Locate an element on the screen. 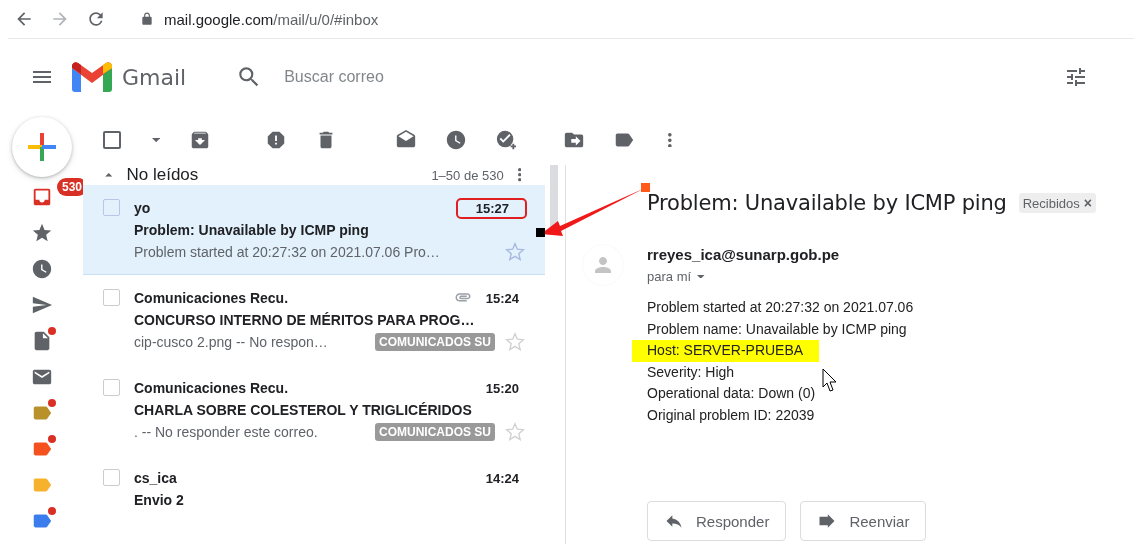 Image resolution: width=1134 pixels, height=544 pixels. archive-icon is located at coordinates (200, 140).